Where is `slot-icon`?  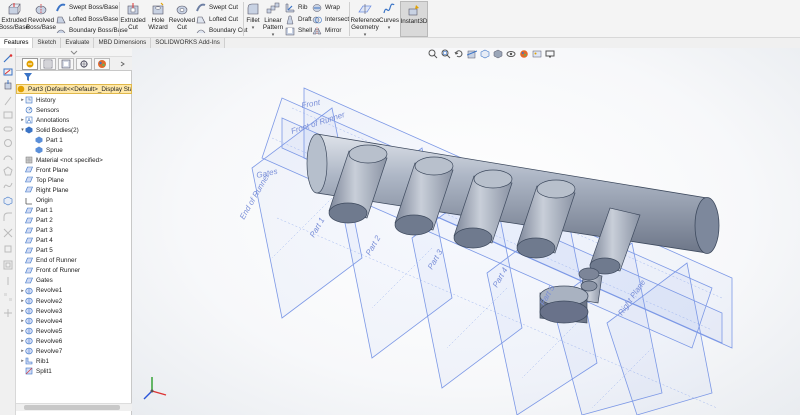
slot-icon is located at coordinates (8, 129).